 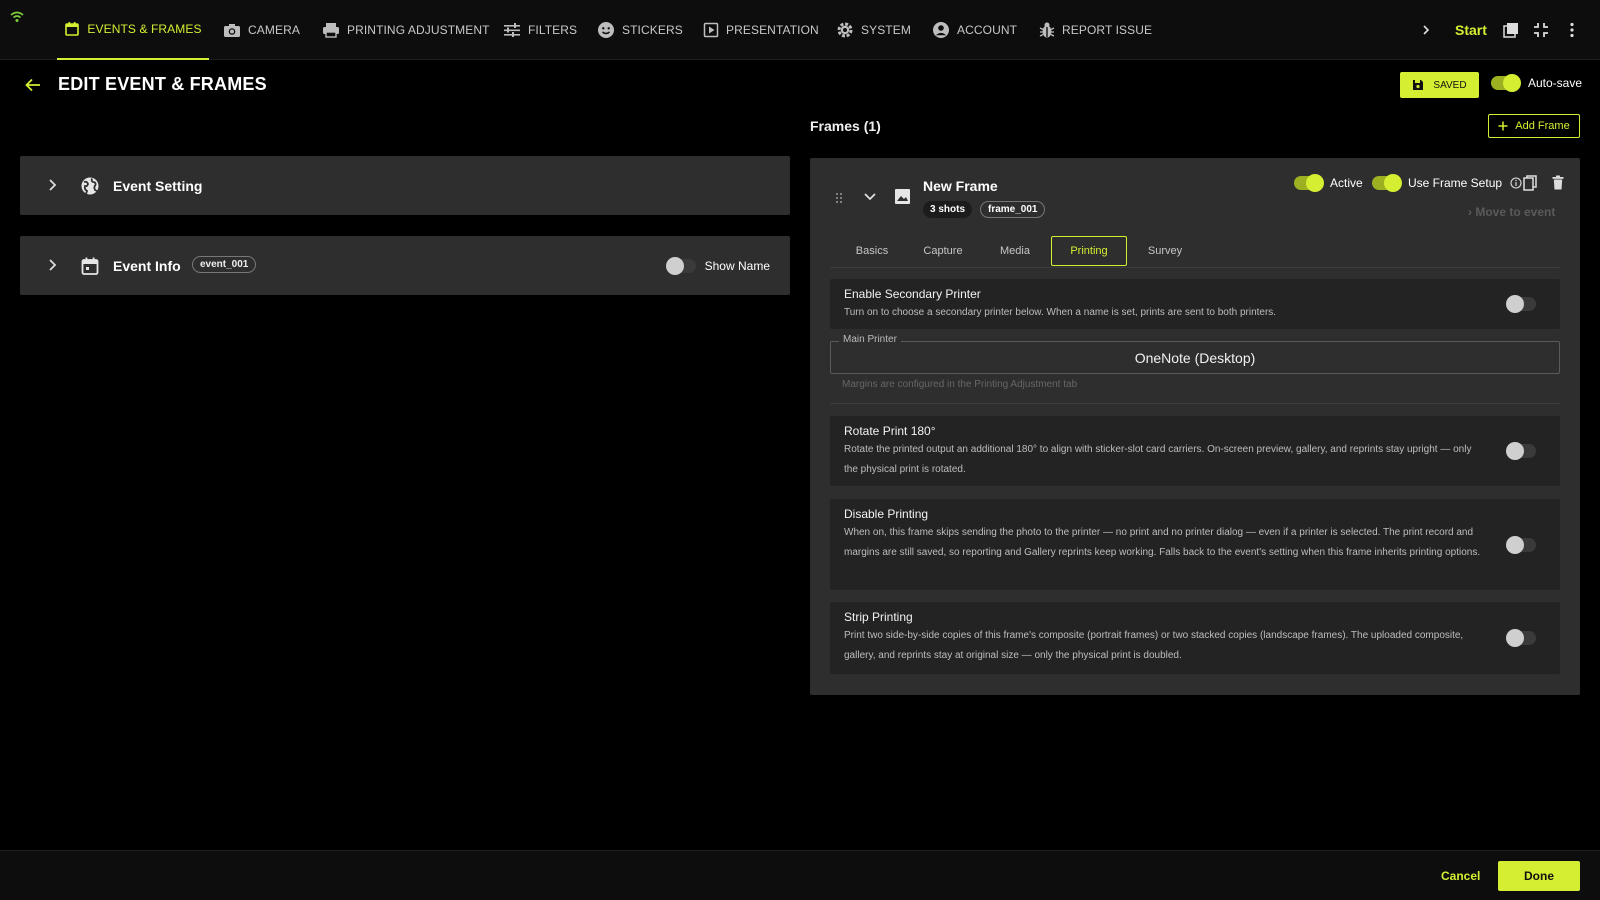 I want to click on tab-survey: Survey, so click(x=1165, y=251).